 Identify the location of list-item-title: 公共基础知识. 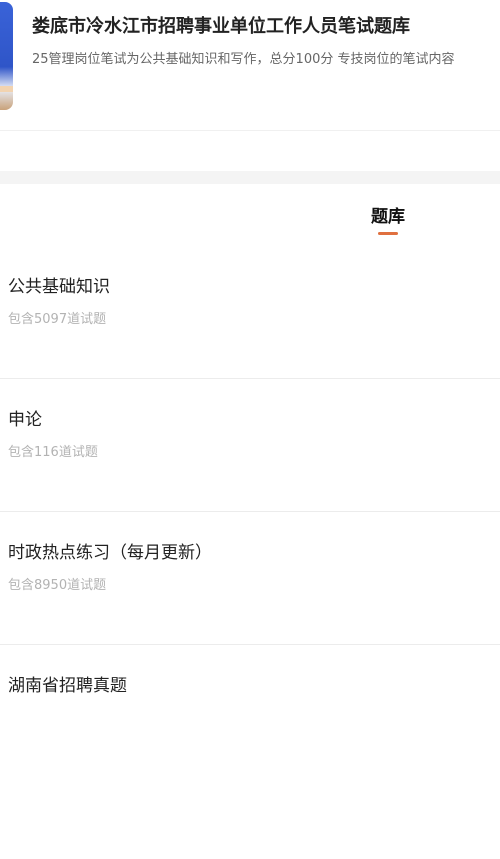
(59, 287).